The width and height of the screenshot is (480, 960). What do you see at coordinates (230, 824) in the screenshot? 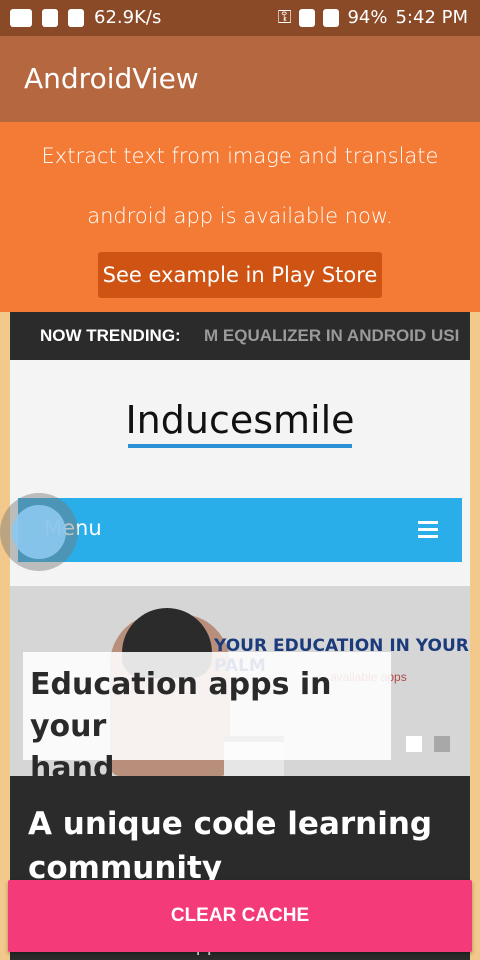
I see `section-heading-line-1: A unique code learning` at bounding box center [230, 824].